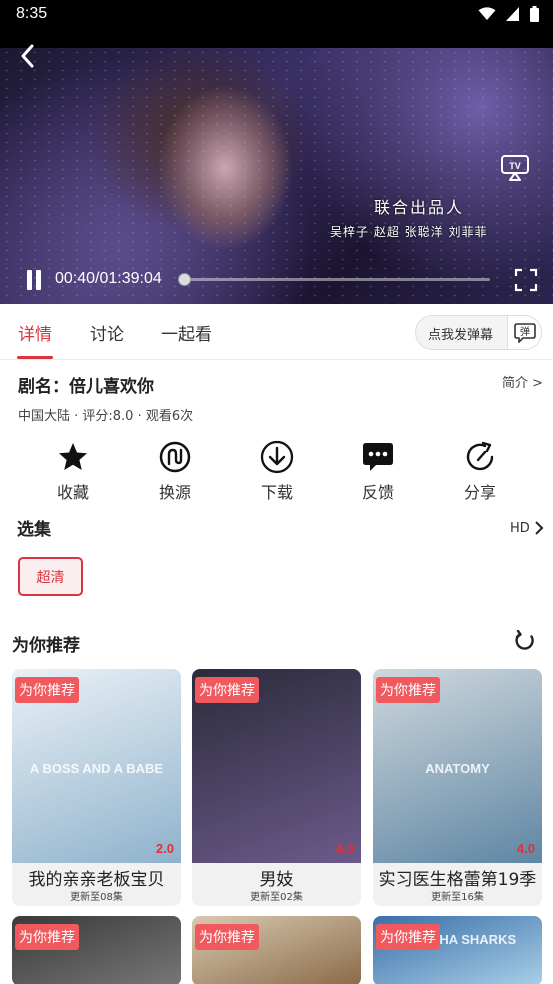 The image size is (553, 984). What do you see at coordinates (479, 492) in the screenshot?
I see `action-label: 分享` at bounding box center [479, 492].